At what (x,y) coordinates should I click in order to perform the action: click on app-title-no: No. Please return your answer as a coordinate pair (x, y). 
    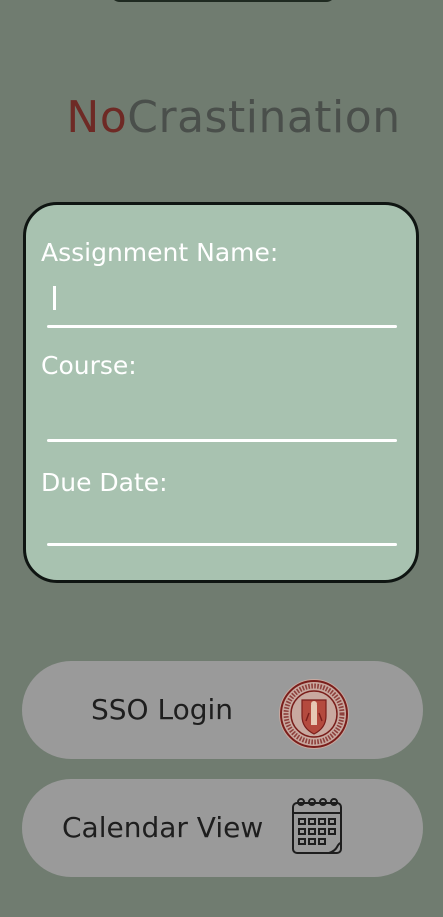
    Looking at the image, I should click on (97, 117).